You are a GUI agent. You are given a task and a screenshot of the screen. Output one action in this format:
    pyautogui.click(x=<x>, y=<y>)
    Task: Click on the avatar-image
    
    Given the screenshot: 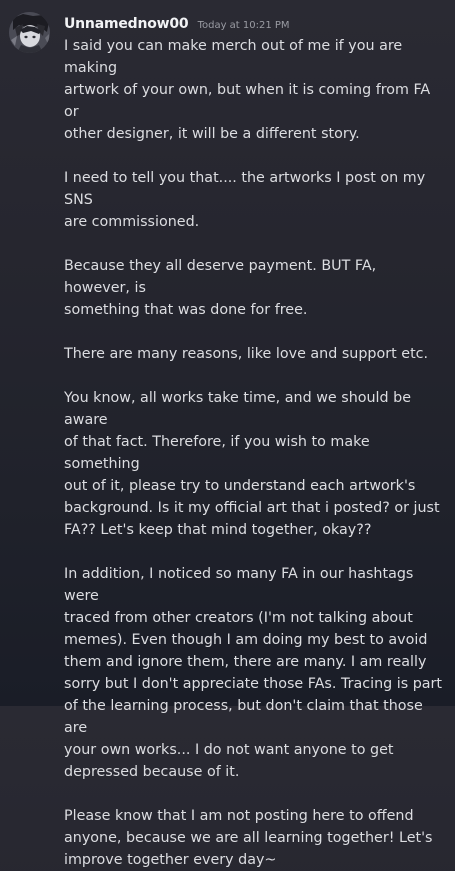 What is the action you would take?
    pyautogui.click(x=29, y=32)
    